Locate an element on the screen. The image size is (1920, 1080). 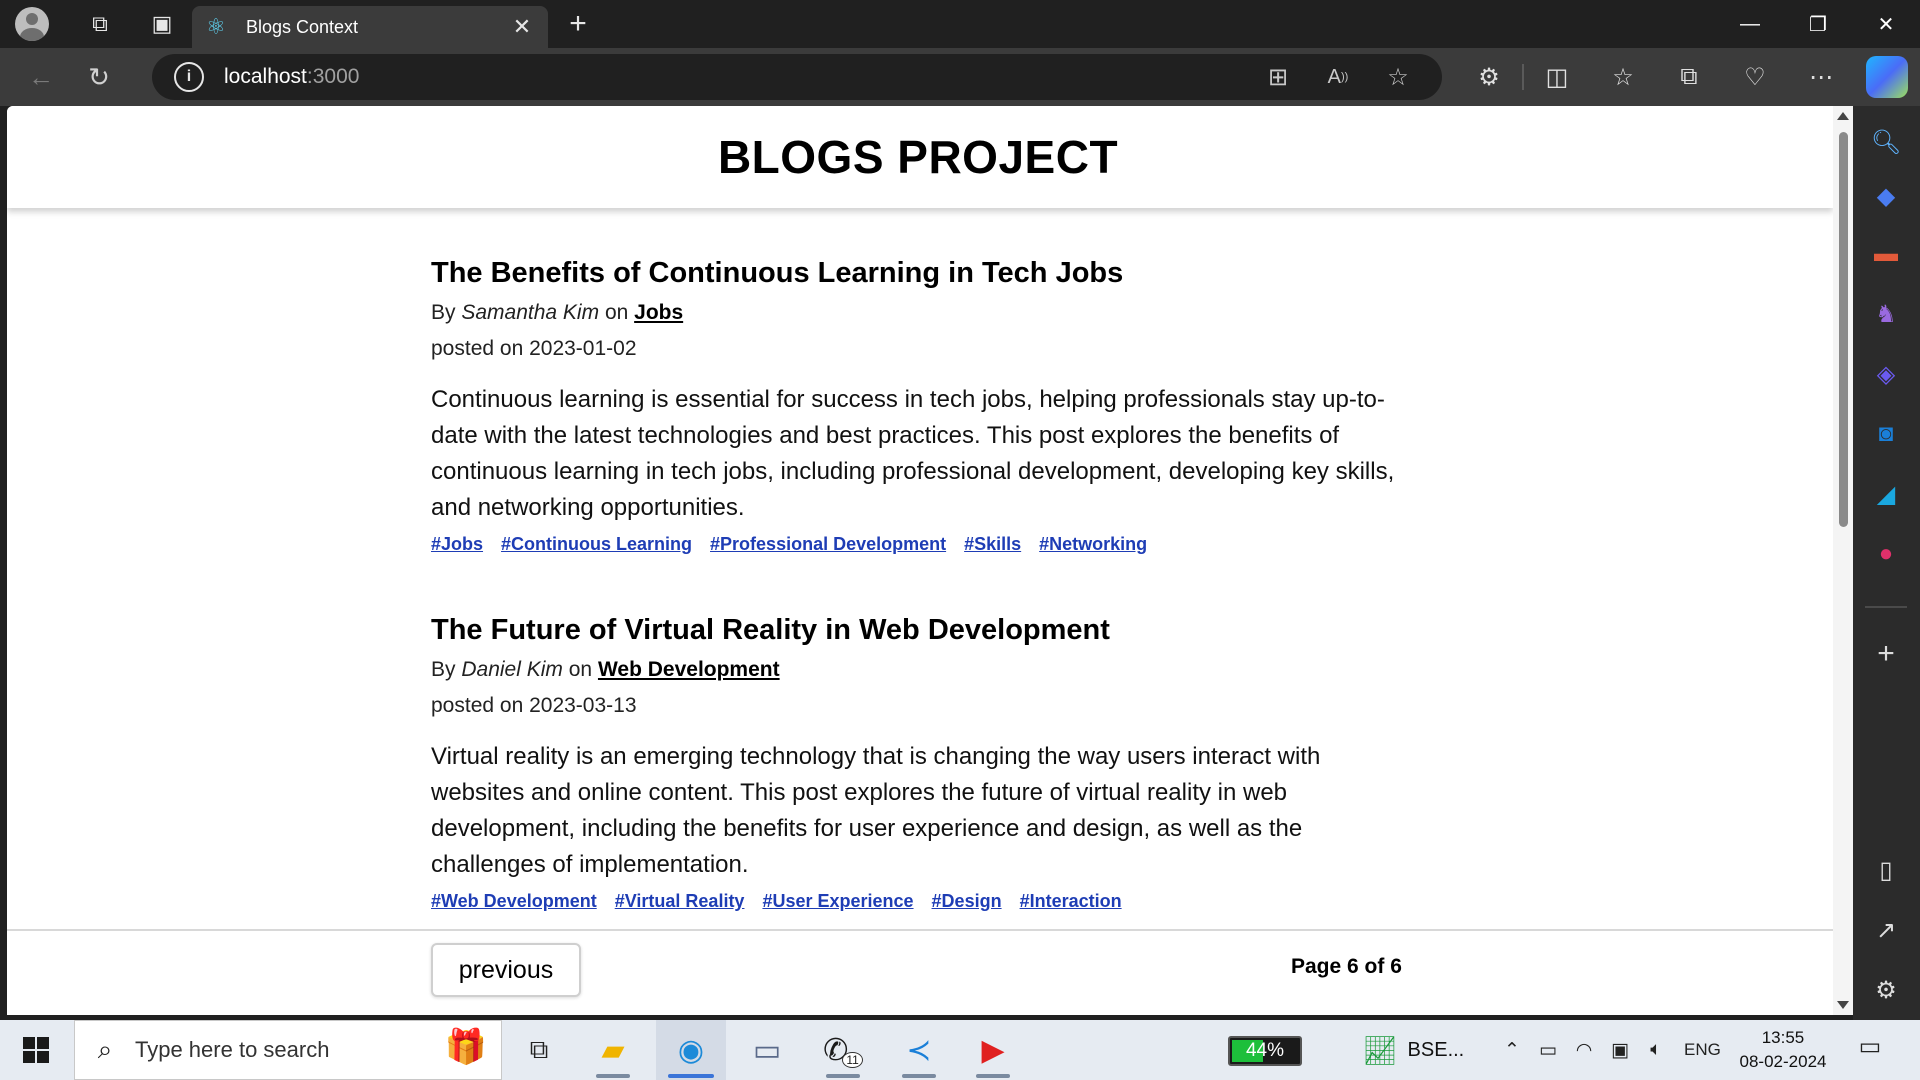
tag-link: #User Experience is located at coordinates (837, 901).